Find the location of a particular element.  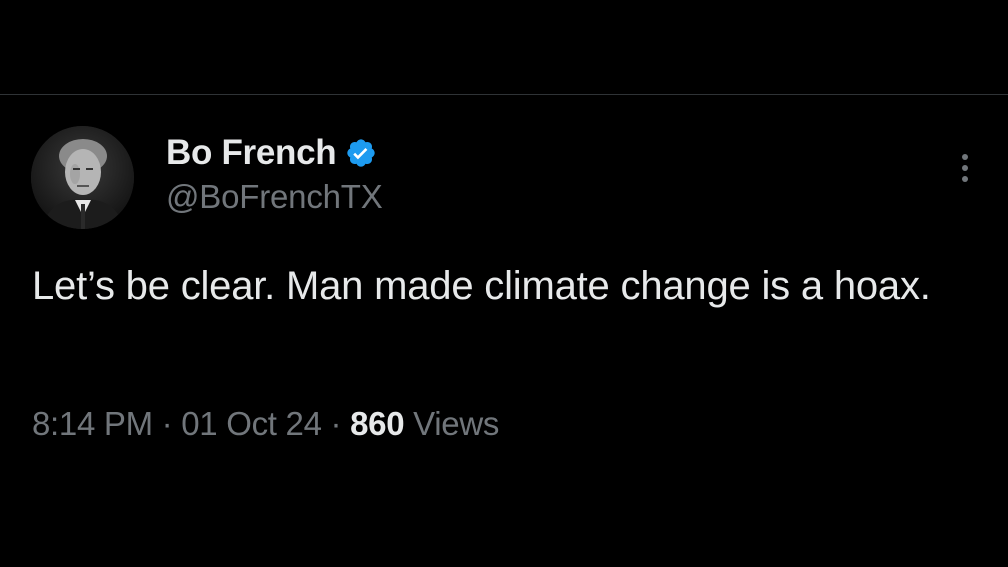

profile-photo-icon is located at coordinates (82, 177).